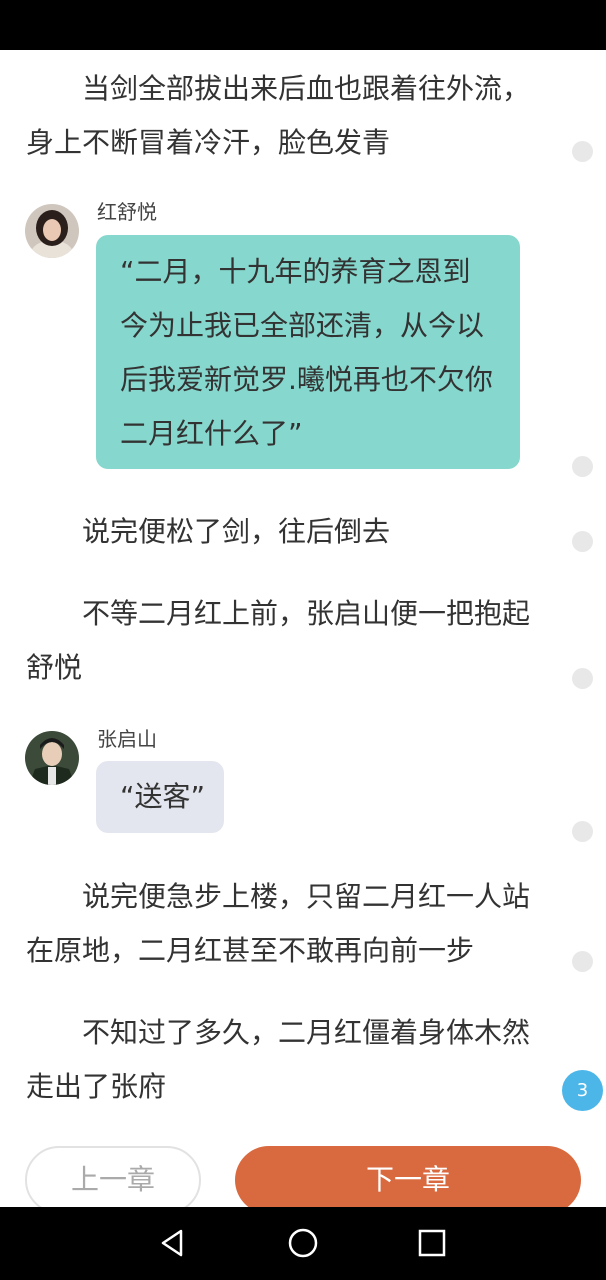 The image size is (606, 1280). Describe the element at coordinates (236, 531) in the screenshot. I see `narration-paragraph-2: 说完便松了剑，往后倒去` at that location.